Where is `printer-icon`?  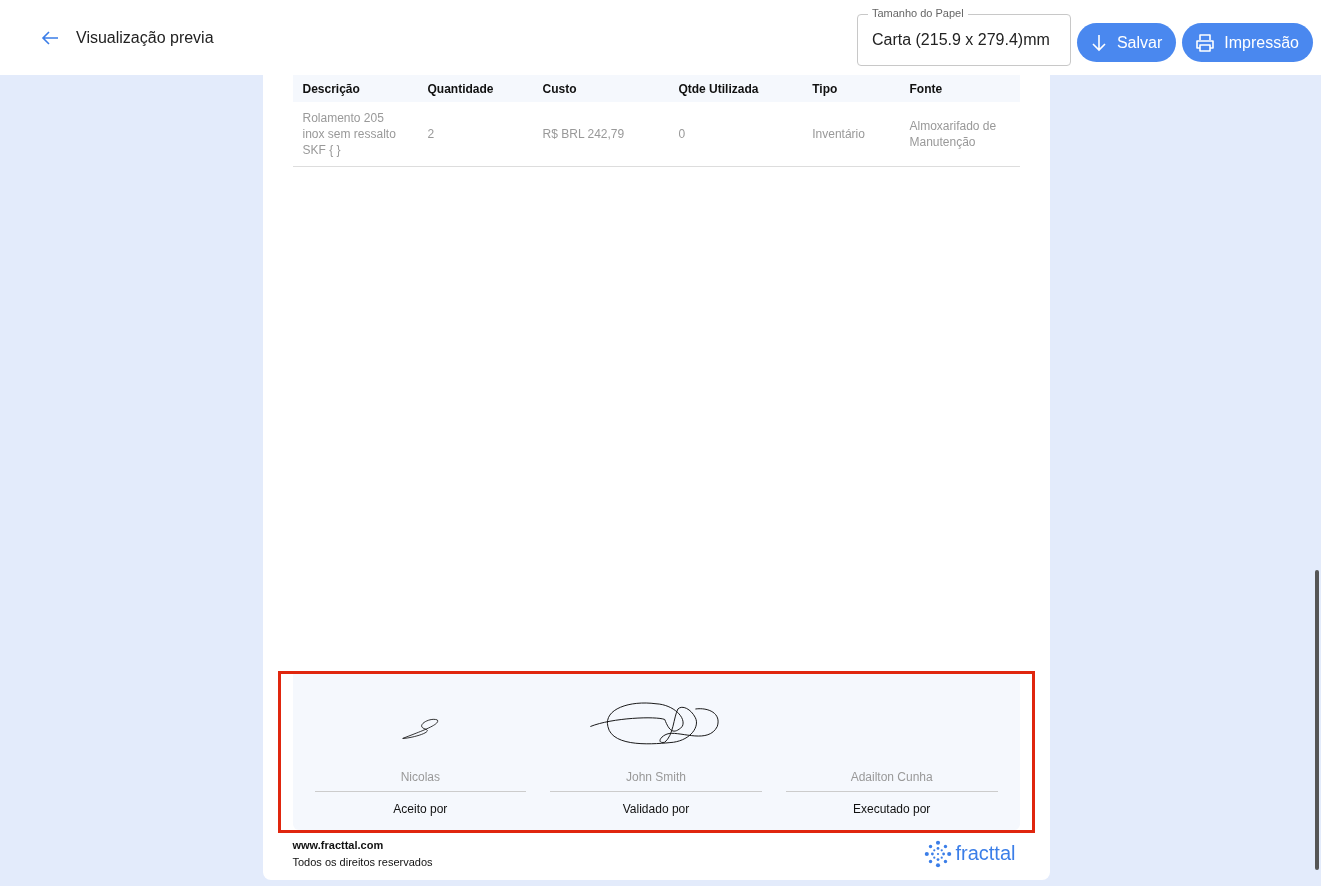
printer-icon is located at coordinates (1205, 42).